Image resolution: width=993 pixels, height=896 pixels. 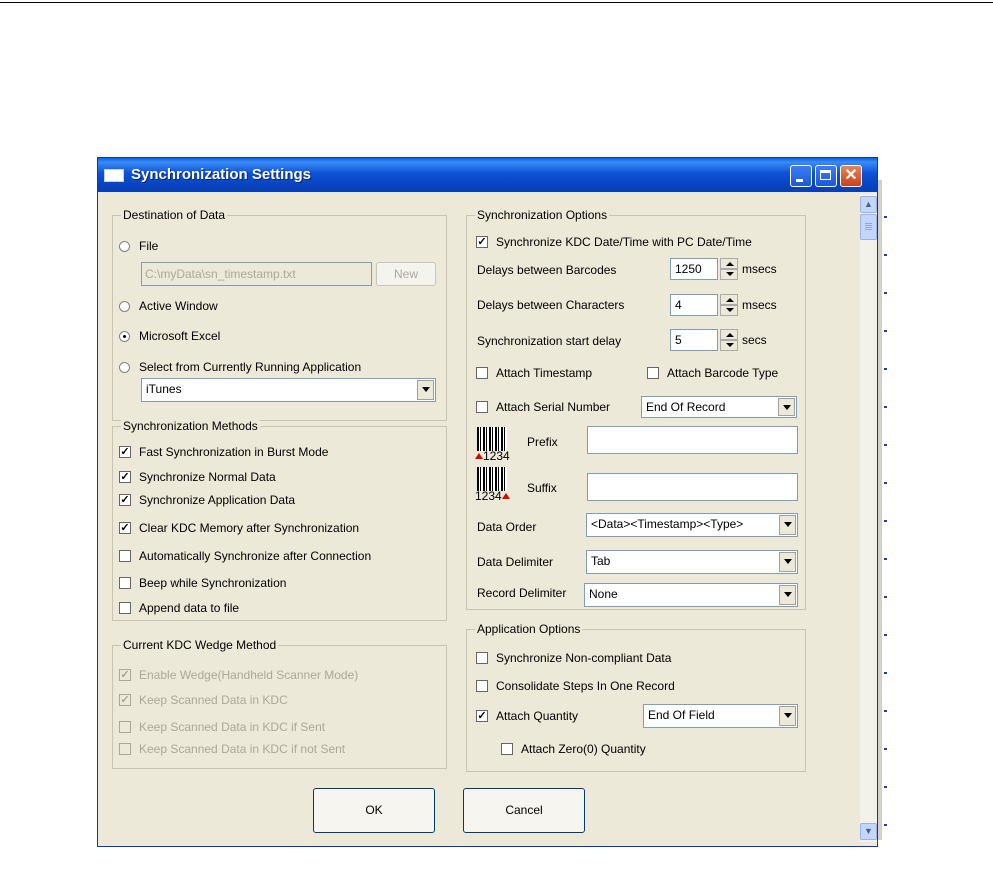 What do you see at coordinates (851, 176) in the screenshot?
I see `close-button: ✕` at bounding box center [851, 176].